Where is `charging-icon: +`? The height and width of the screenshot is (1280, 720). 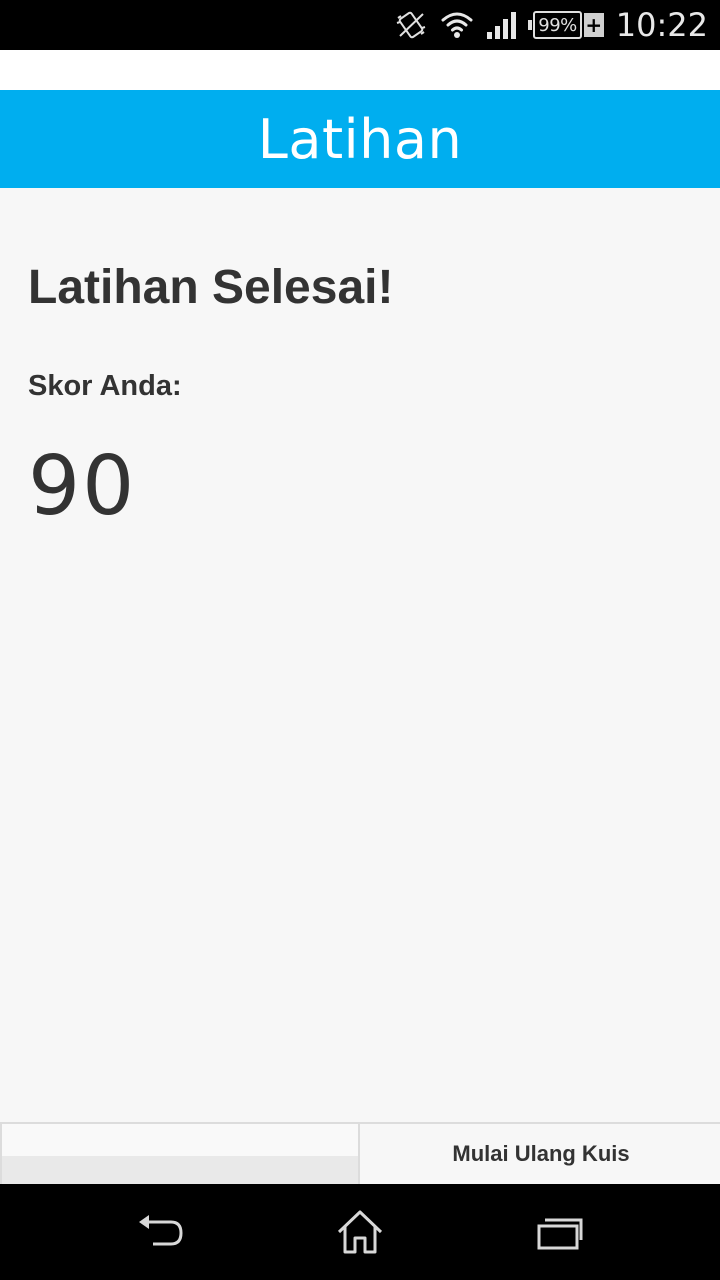 charging-icon: + is located at coordinates (593, 25).